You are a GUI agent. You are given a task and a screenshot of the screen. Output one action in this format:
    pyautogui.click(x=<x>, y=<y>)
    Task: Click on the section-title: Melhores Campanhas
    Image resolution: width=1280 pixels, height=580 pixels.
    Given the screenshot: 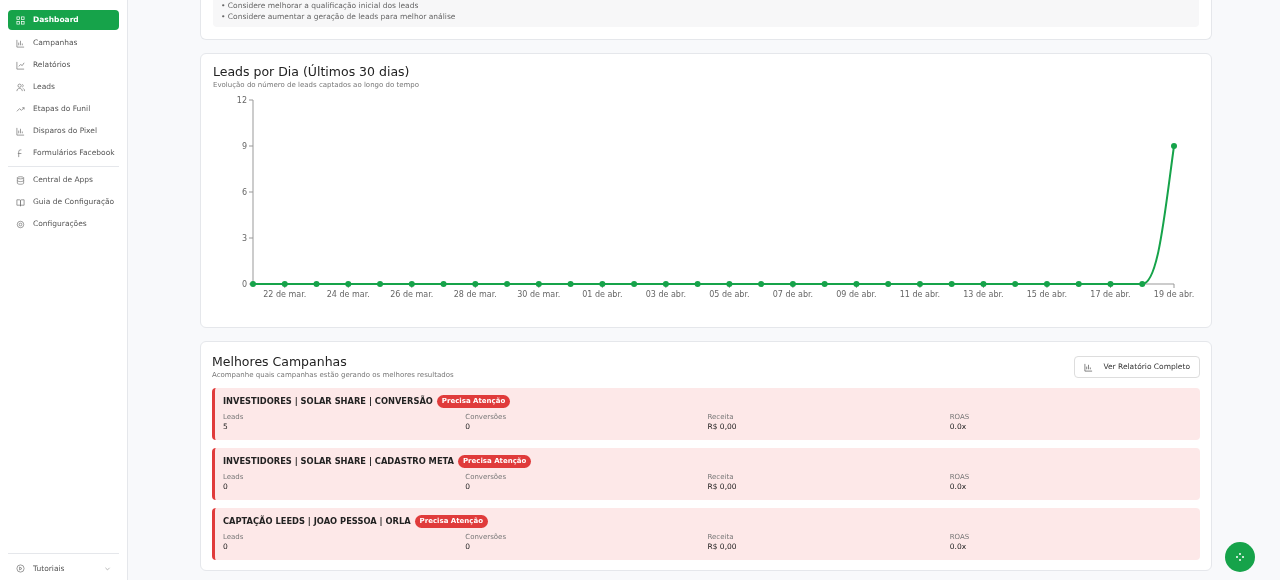 What is the action you would take?
    pyautogui.click(x=280, y=362)
    